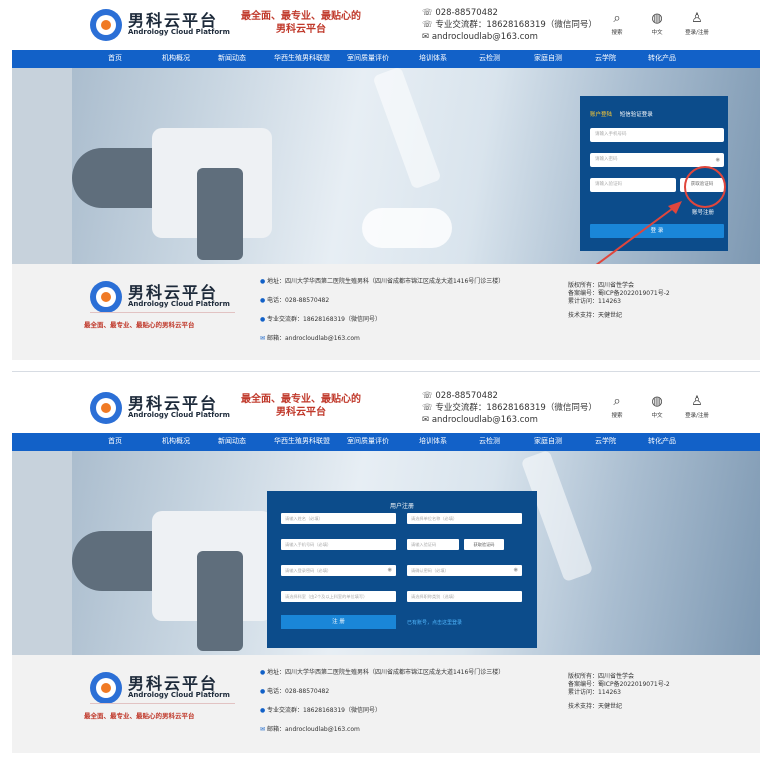 The height and width of the screenshot is (769, 761). What do you see at coordinates (617, 416) in the screenshot?
I see `search-label: 搜索` at bounding box center [617, 416].